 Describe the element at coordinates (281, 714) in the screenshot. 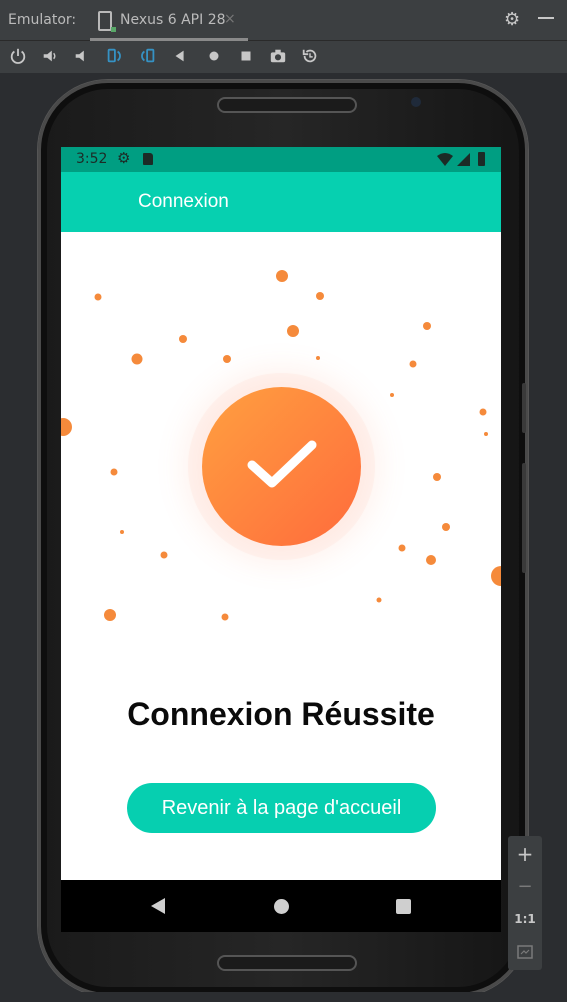

I see `success-title: Connexion Réussite` at that location.